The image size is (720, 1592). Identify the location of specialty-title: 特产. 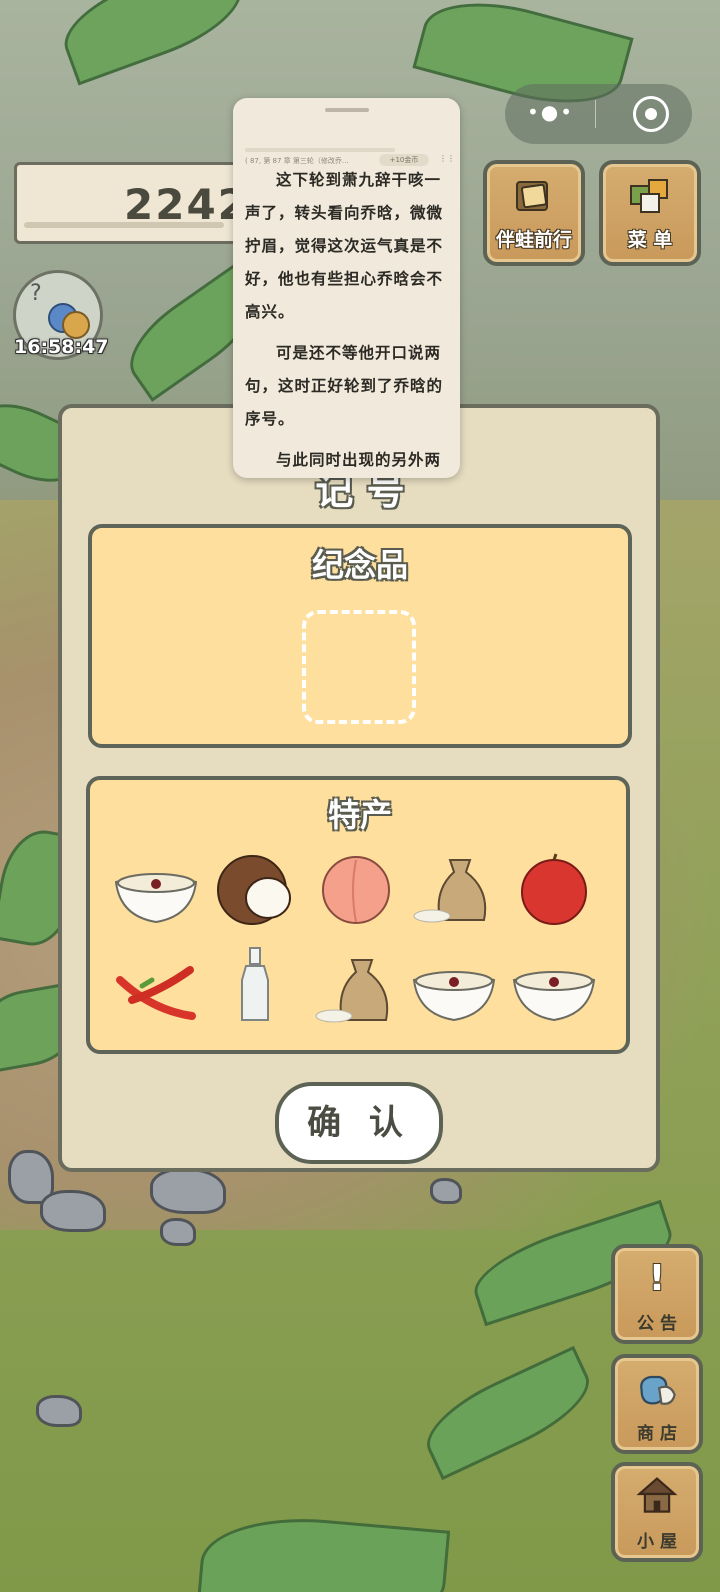
(359, 815).